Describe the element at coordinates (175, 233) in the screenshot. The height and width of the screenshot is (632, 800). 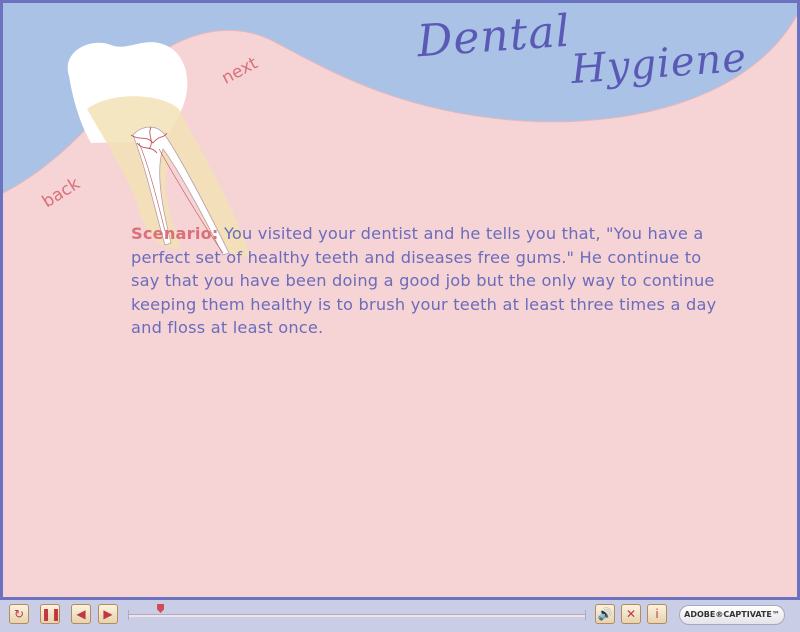
I see `scenario-label: Scenario:` at that location.